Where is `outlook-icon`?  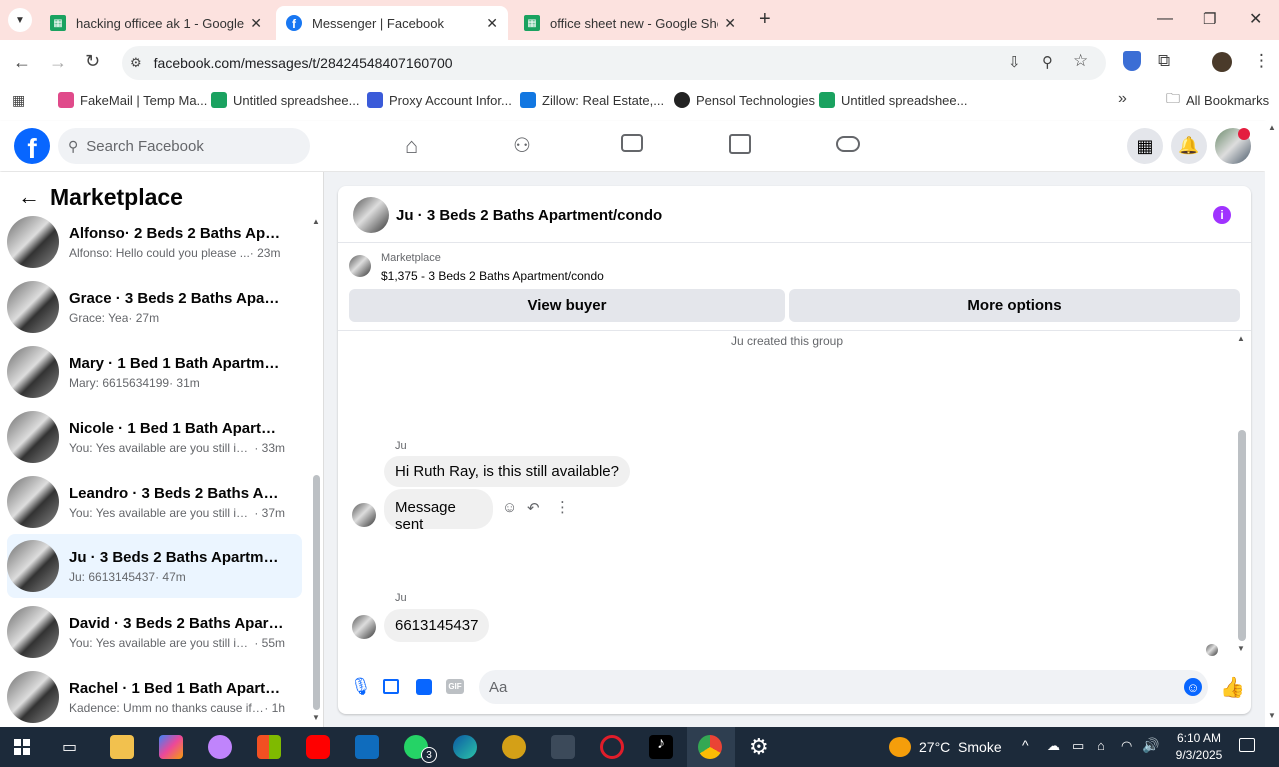 outlook-icon is located at coordinates (367, 747).